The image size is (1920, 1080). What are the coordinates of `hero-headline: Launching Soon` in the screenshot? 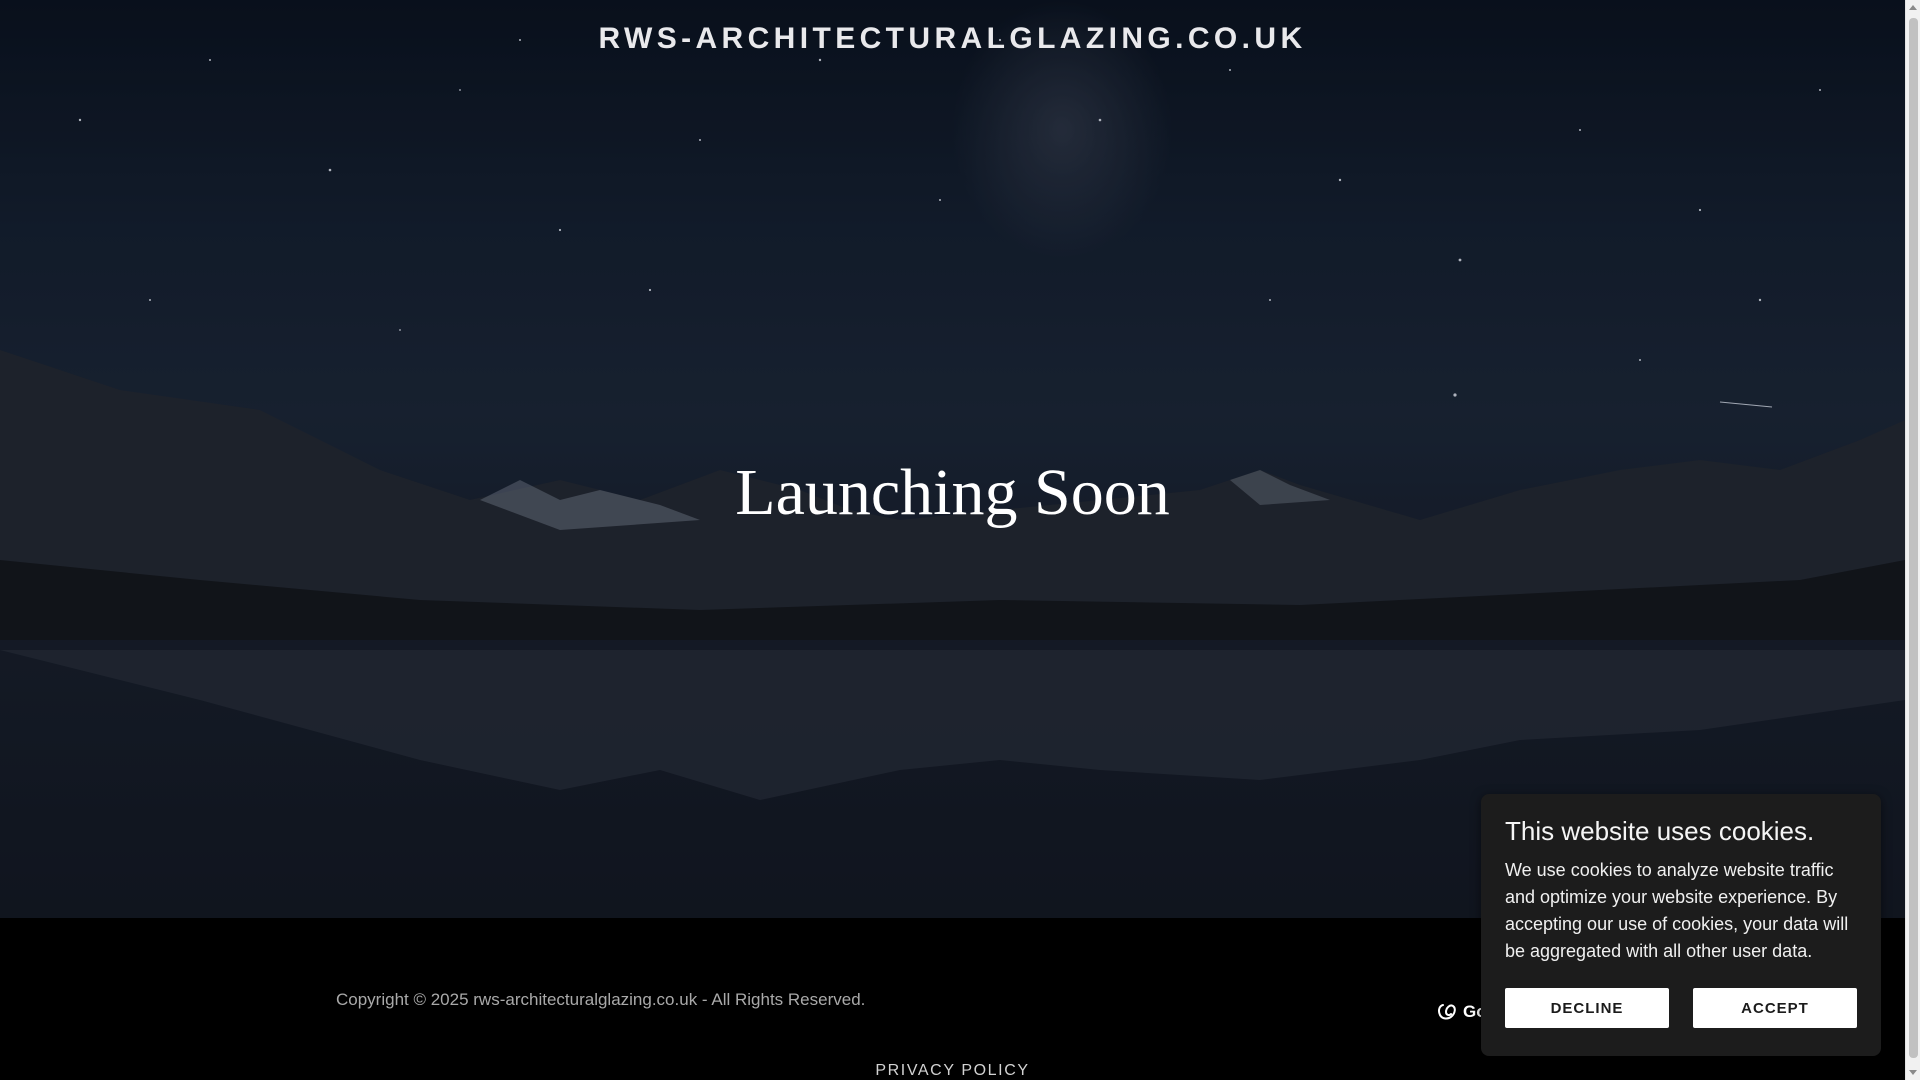 It's located at (952, 492).